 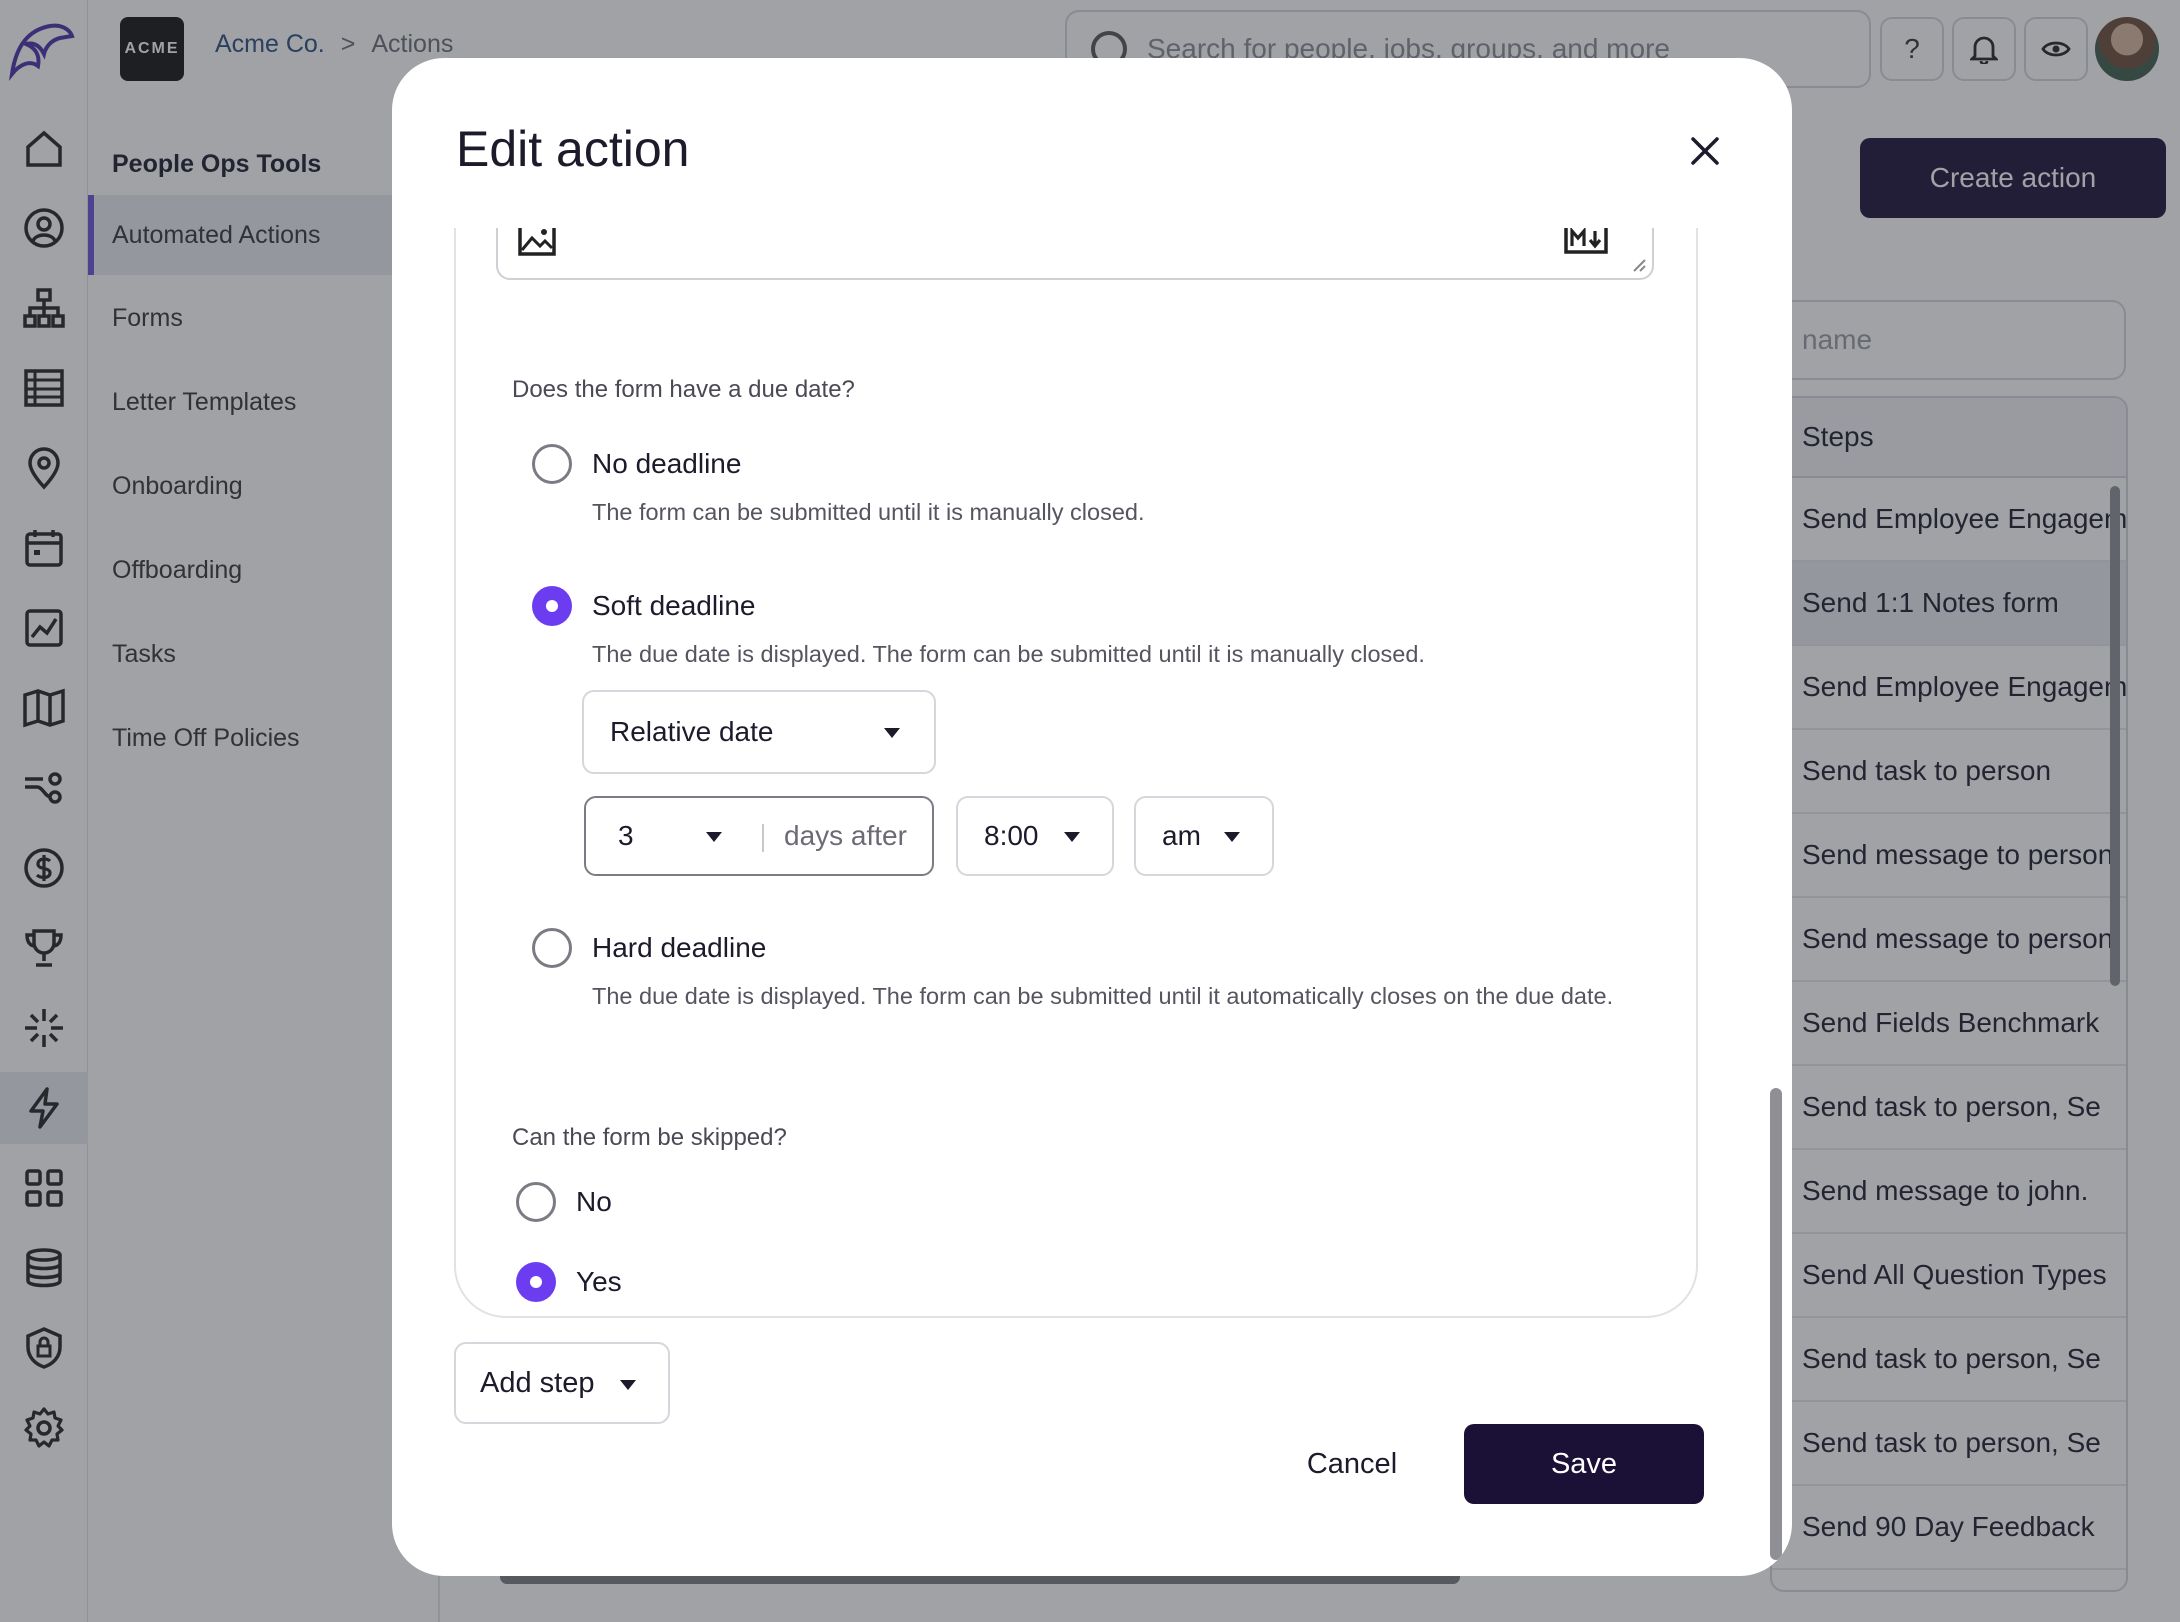 What do you see at coordinates (1586, 241) in the screenshot?
I see `markdown-icon` at bounding box center [1586, 241].